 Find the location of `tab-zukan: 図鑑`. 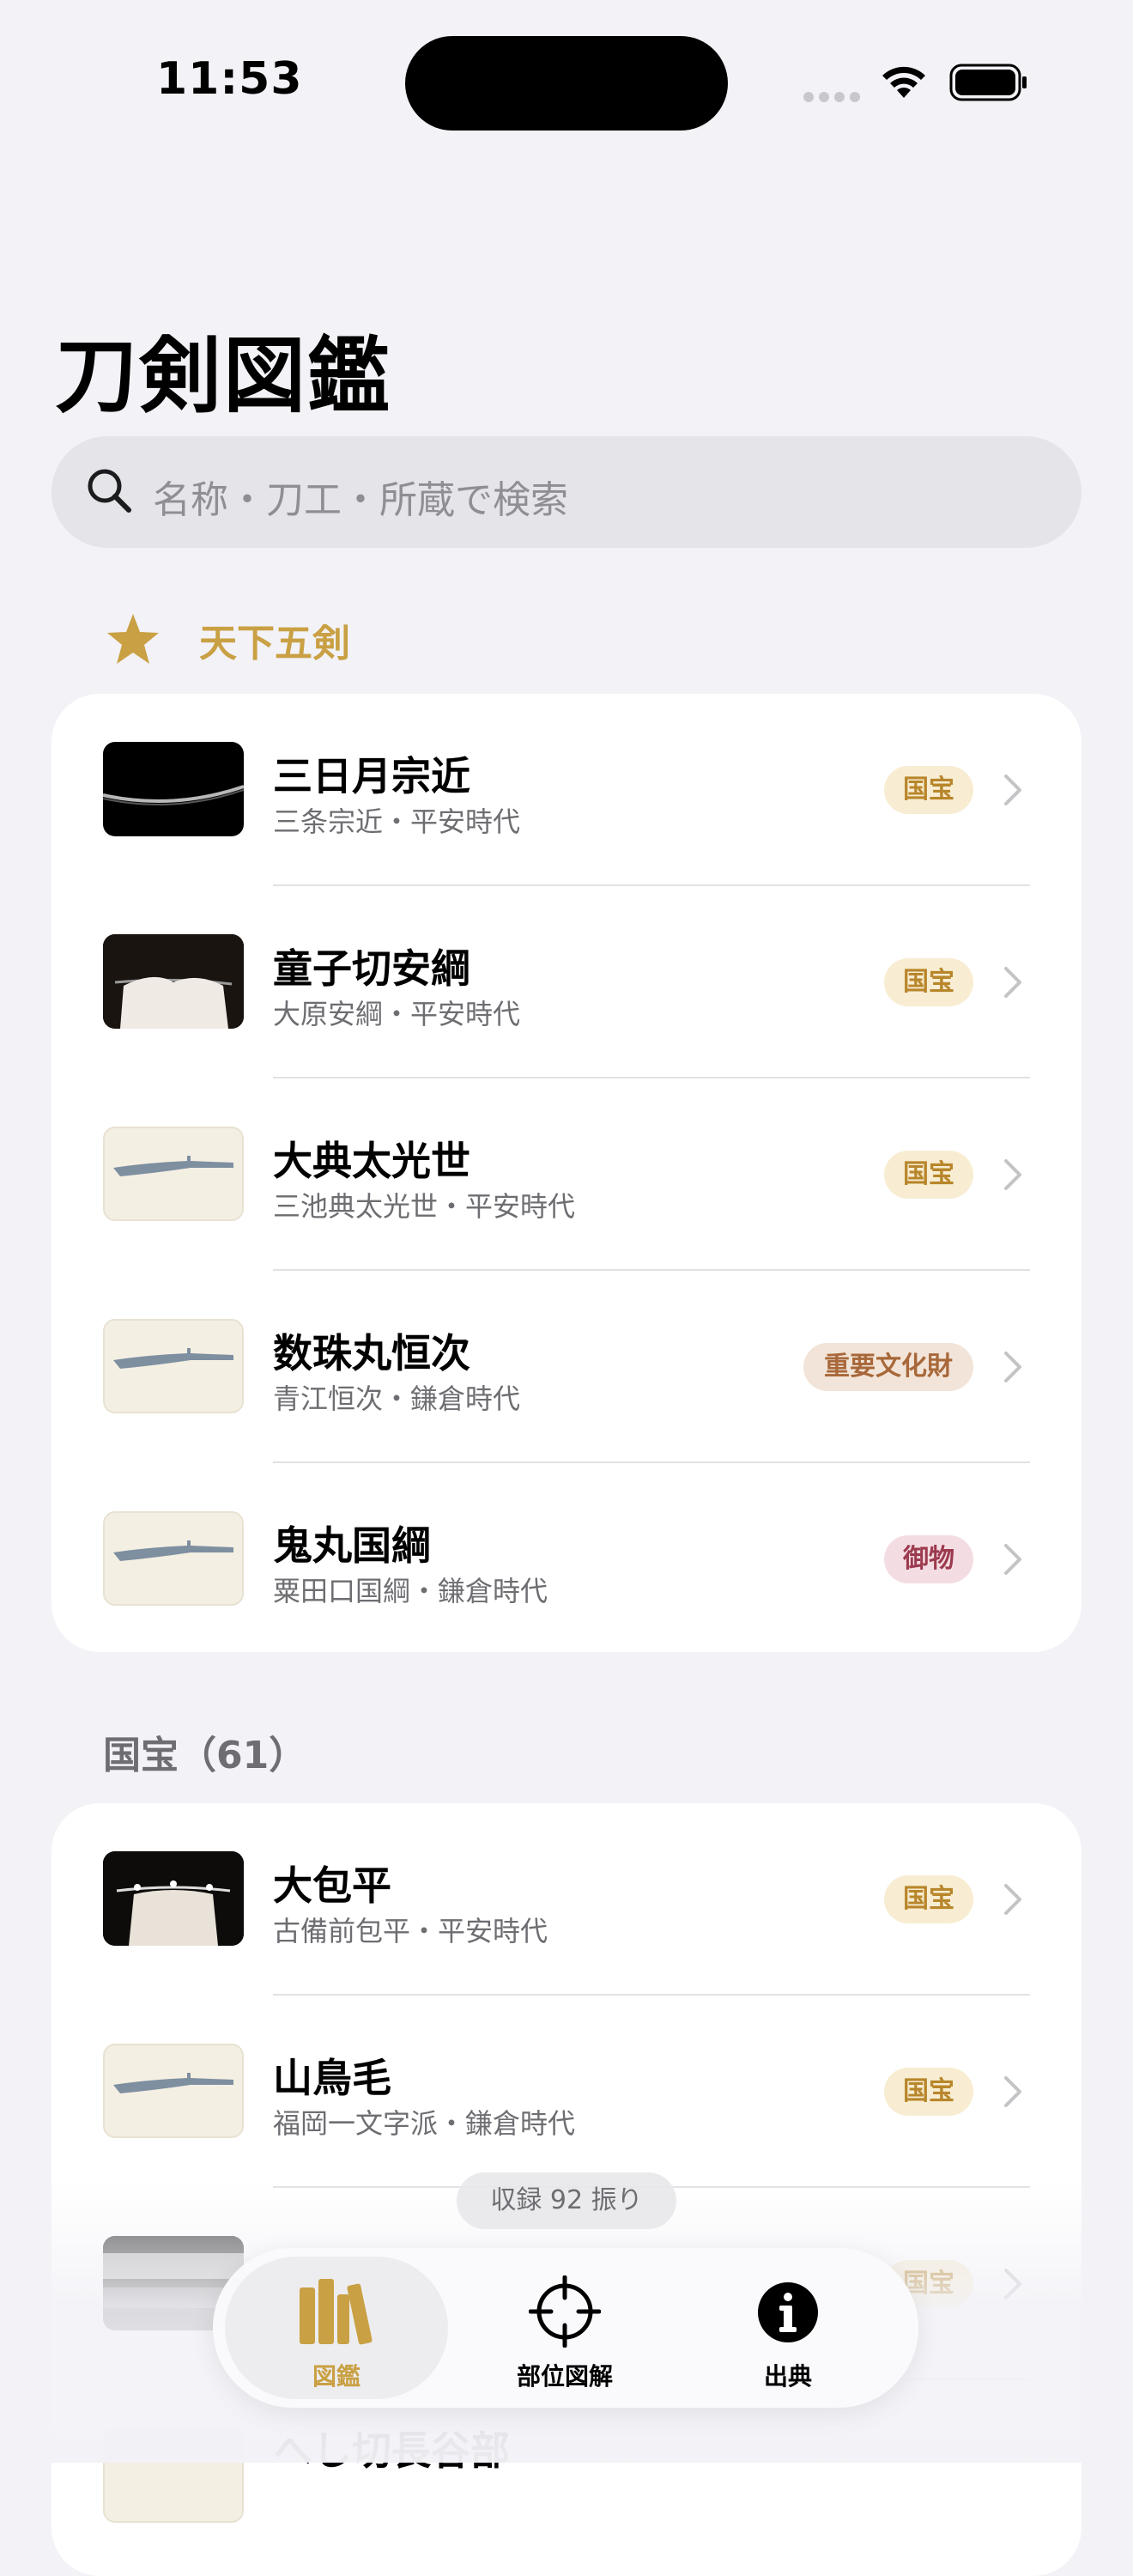

tab-zukan: 図鑑 is located at coordinates (336, 2328).